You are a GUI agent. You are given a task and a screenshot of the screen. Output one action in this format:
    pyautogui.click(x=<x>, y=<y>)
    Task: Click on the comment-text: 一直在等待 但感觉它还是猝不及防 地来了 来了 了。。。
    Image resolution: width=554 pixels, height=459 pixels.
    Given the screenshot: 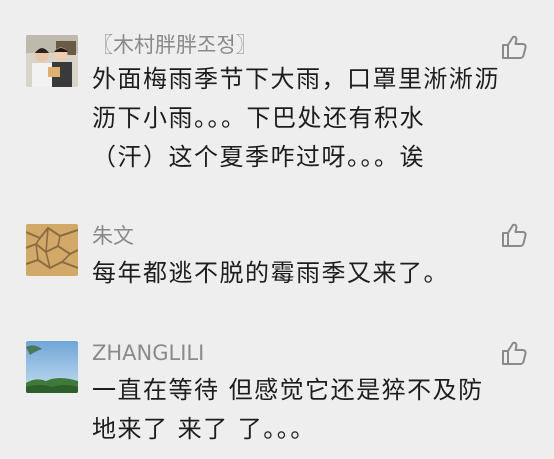 What is the action you would take?
    pyautogui.click(x=287, y=410)
    